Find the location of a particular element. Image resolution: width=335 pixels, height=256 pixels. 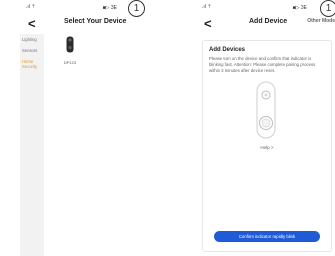

page-title: Add Device is located at coordinates (268, 21).